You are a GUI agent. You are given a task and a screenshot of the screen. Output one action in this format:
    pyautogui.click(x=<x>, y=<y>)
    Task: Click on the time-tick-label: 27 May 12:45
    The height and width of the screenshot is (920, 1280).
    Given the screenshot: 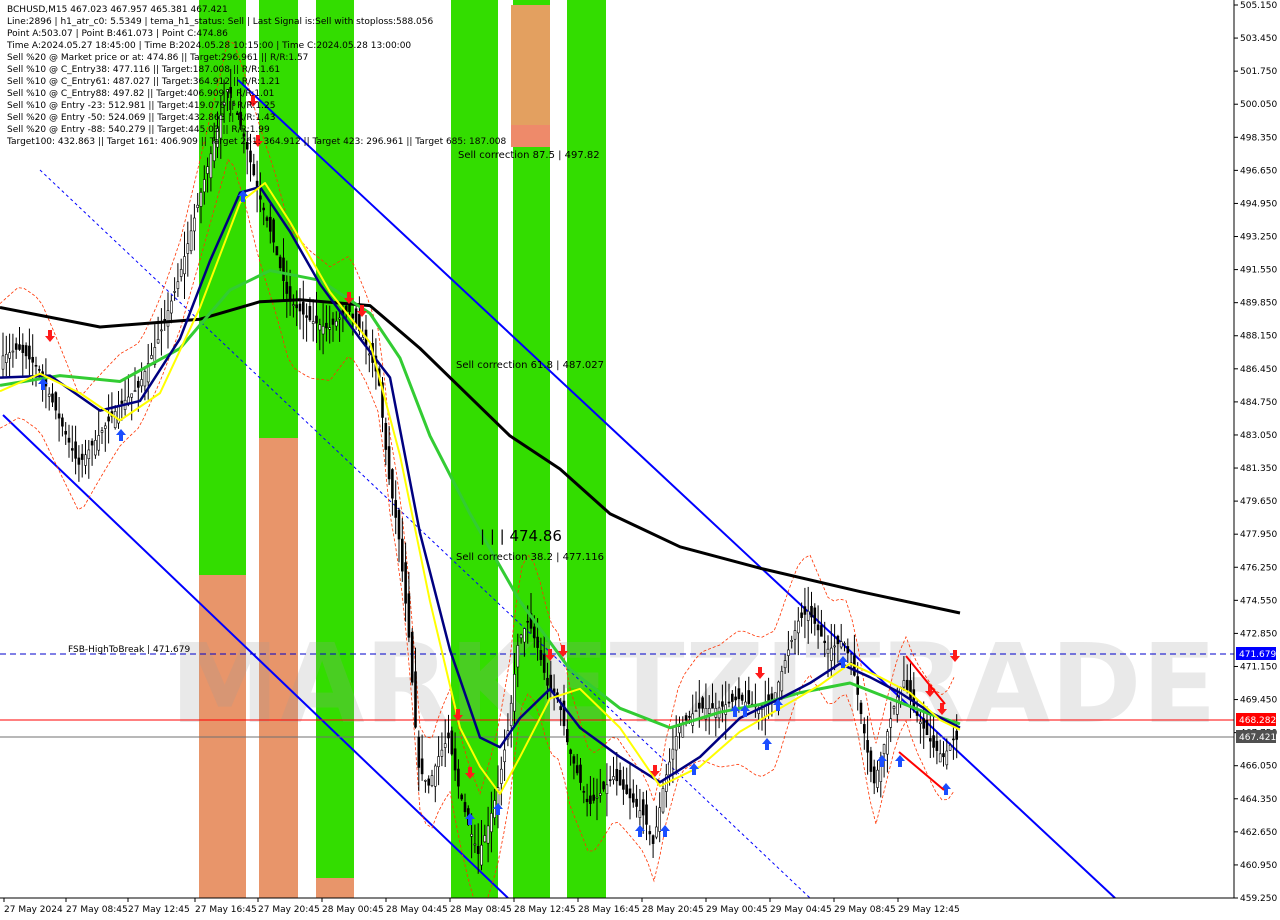 What is the action you would take?
    pyautogui.click(x=159, y=910)
    